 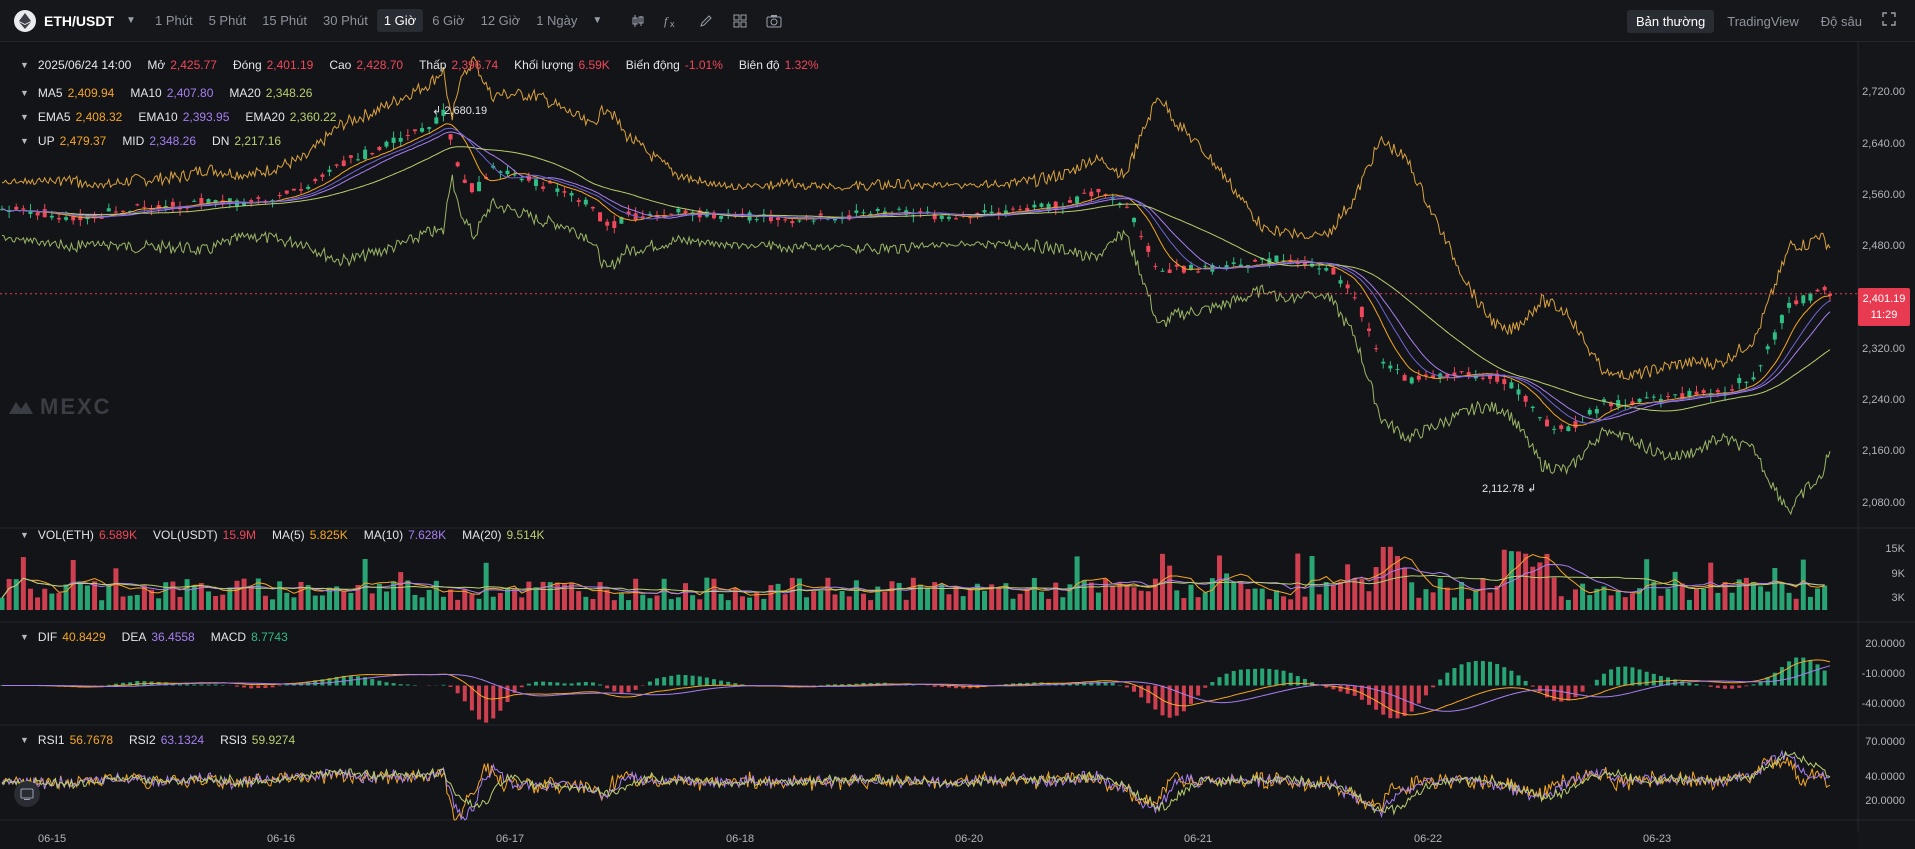 What do you see at coordinates (969, 839) in the screenshot?
I see `date-tick: 06-20` at bounding box center [969, 839].